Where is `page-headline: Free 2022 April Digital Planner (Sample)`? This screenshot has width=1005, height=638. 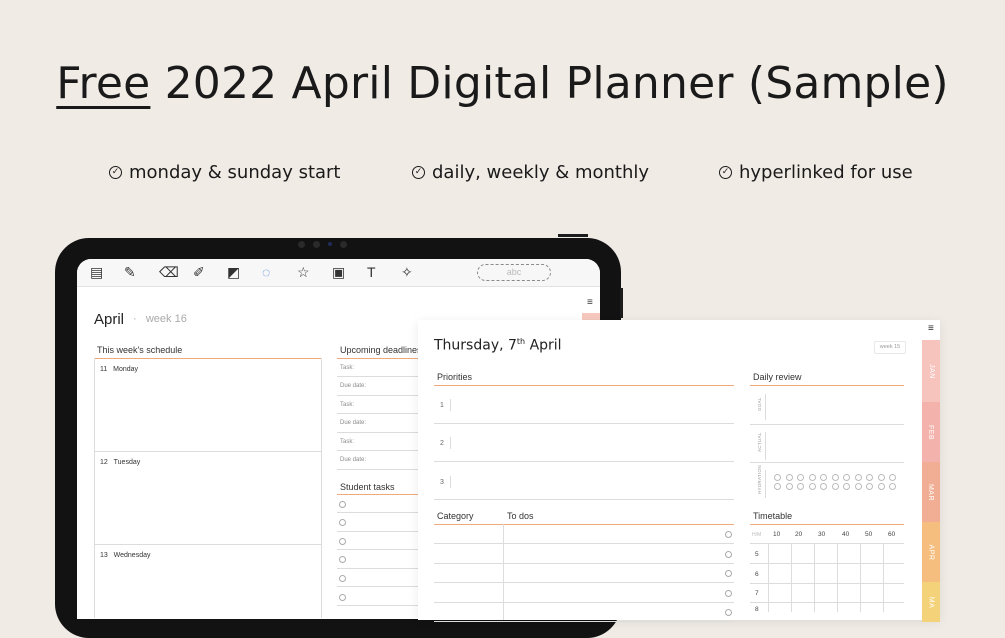
page-headline: Free 2022 April Digital Planner (Sample) is located at coordinates (502, 83).